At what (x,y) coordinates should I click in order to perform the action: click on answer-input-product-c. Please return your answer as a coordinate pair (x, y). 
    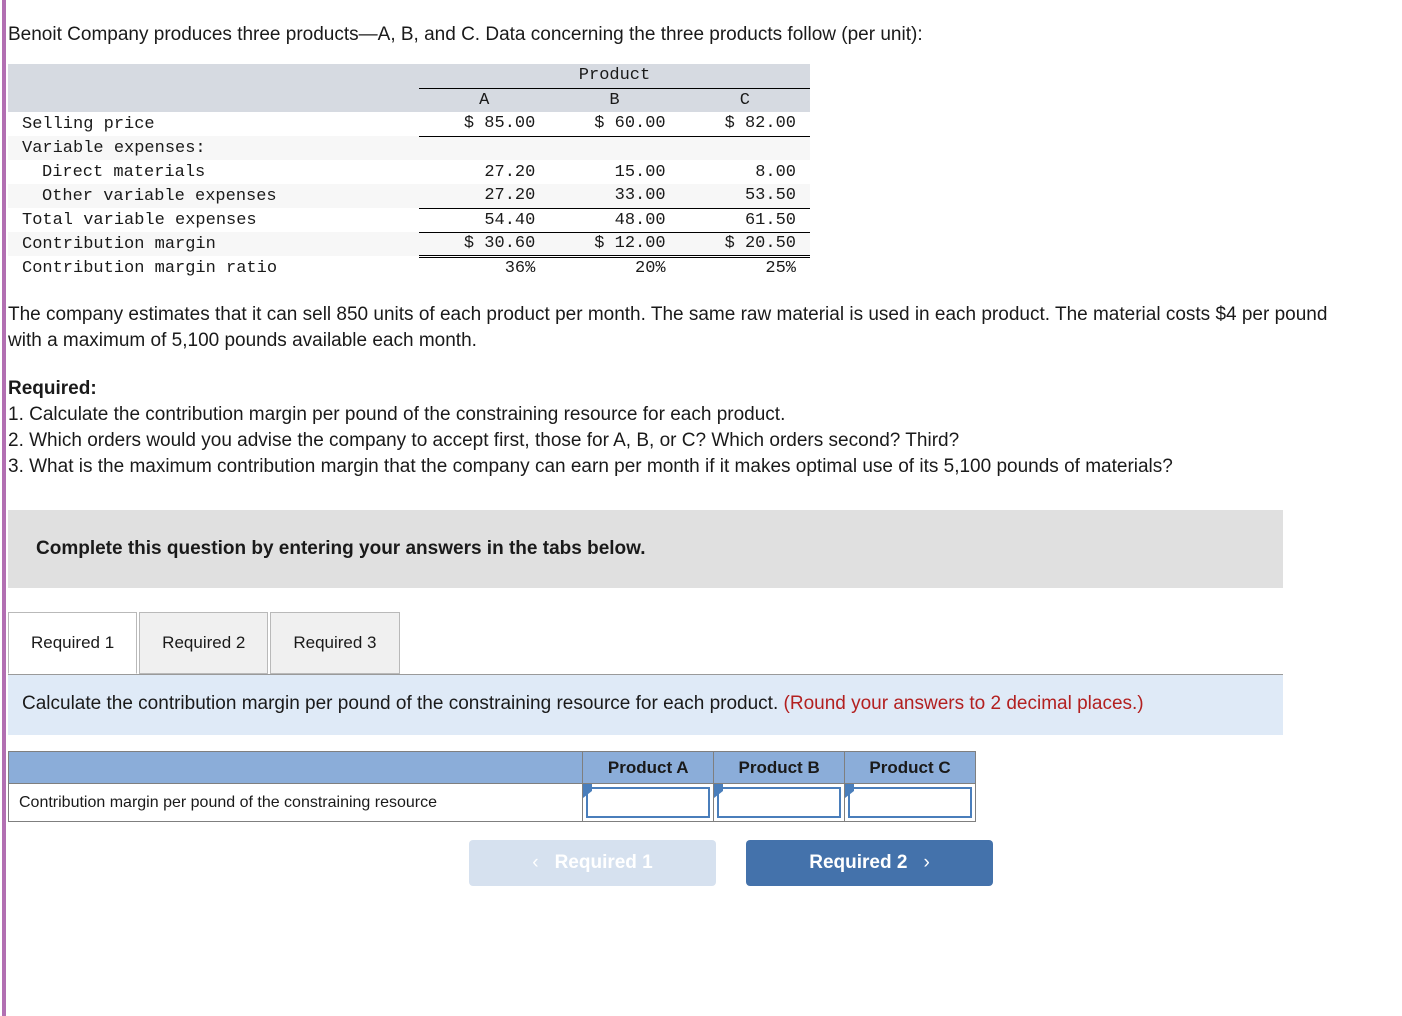
    Looking at the image, I should click on (910, 802).